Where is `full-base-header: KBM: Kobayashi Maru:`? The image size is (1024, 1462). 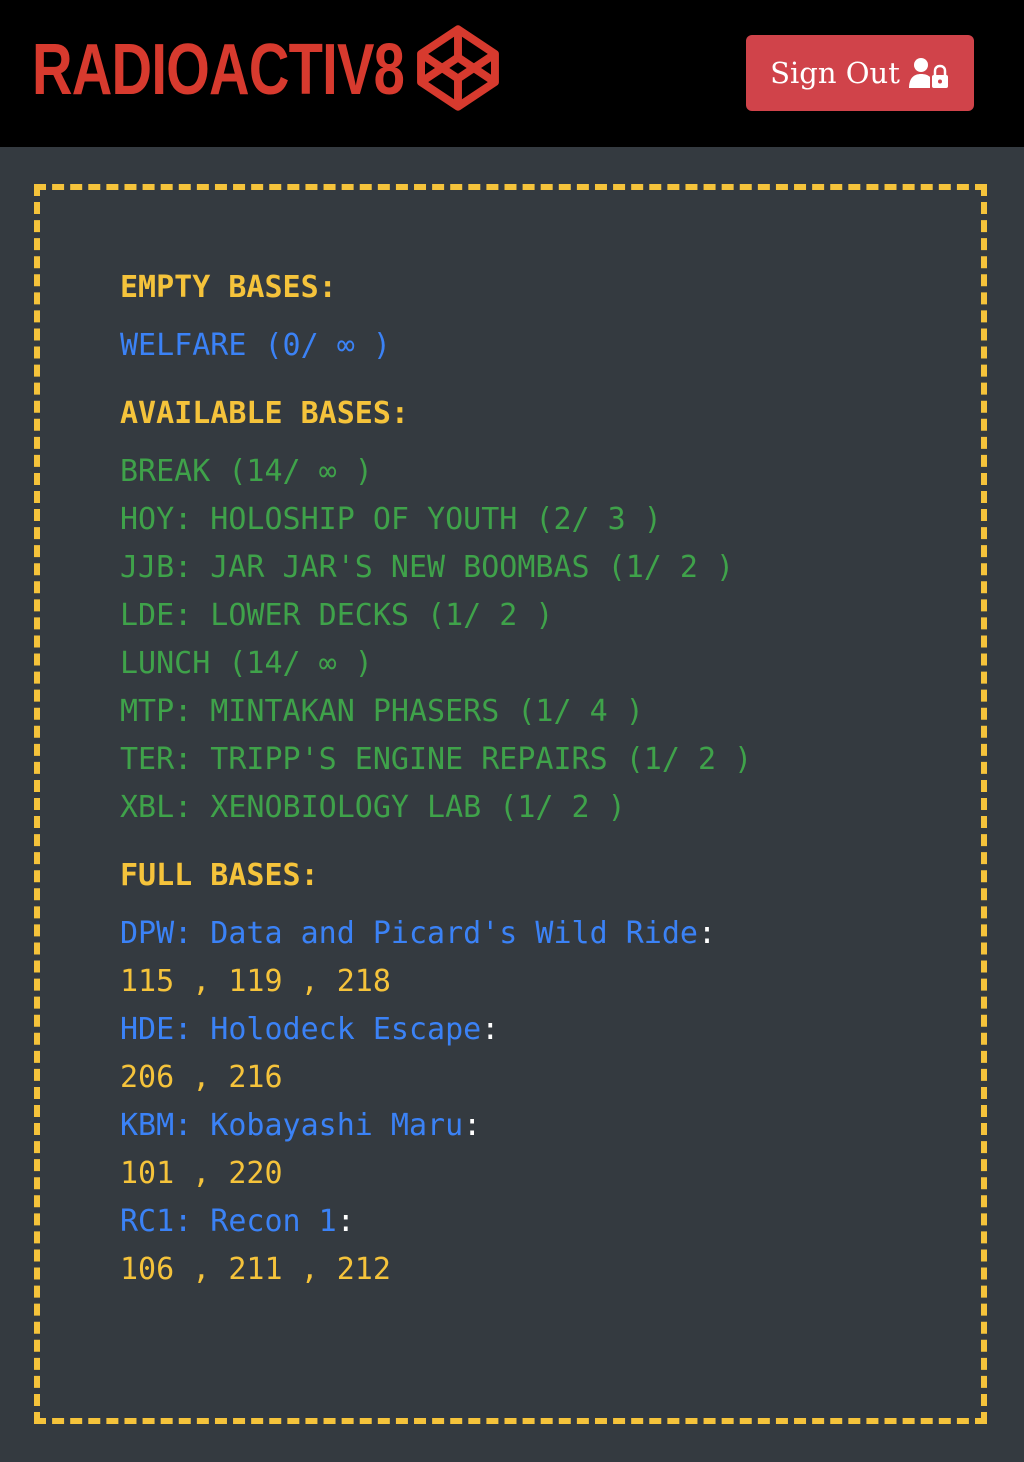 full-base-header: KBM: Kobayashi Maru: is located at coordinates (550, 1126).